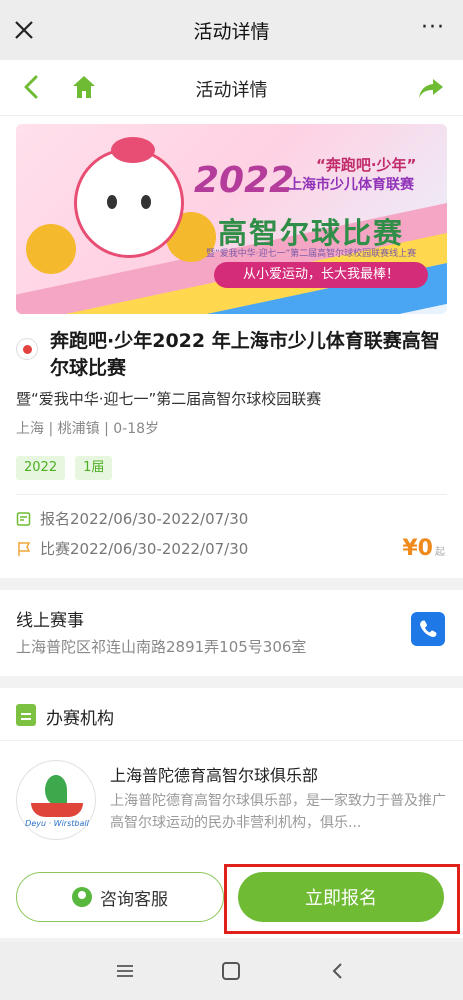  I want to click on event-tags: 2022 1届, so click(64, 468).